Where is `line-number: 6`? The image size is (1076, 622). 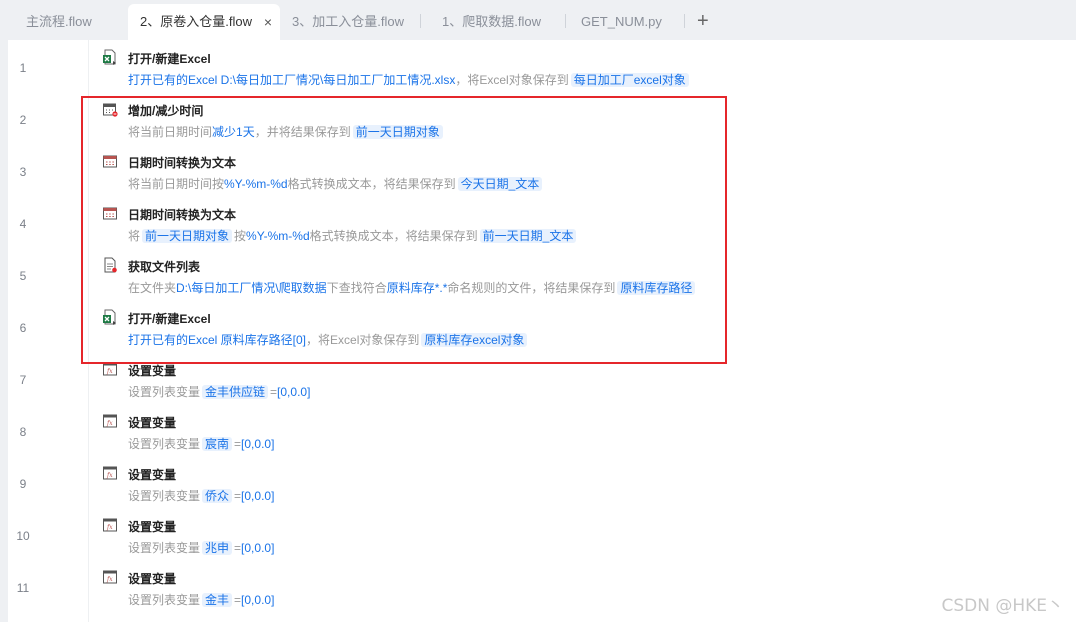
line-number: 6 is located at coordinates (23, 328).